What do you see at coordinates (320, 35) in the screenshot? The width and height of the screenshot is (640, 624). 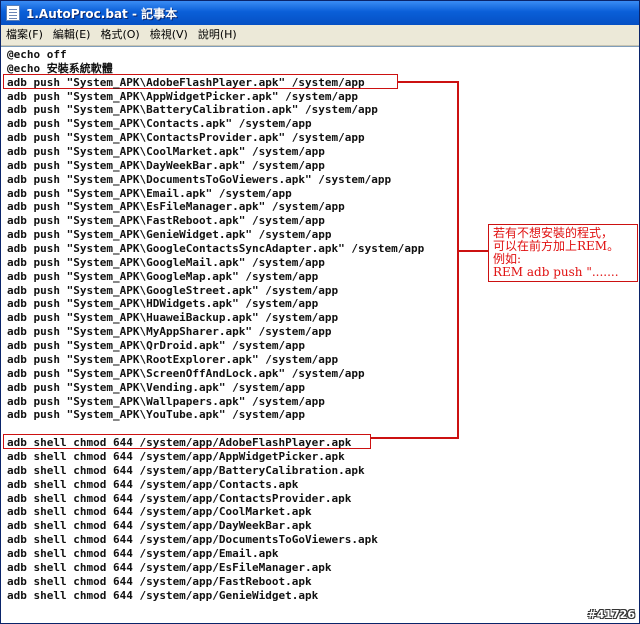 I see `menu-bar: 檔案(F) 編輯(E) 格式(O) 檢視(V) 說明(H)` at bounding box center [320, 35].